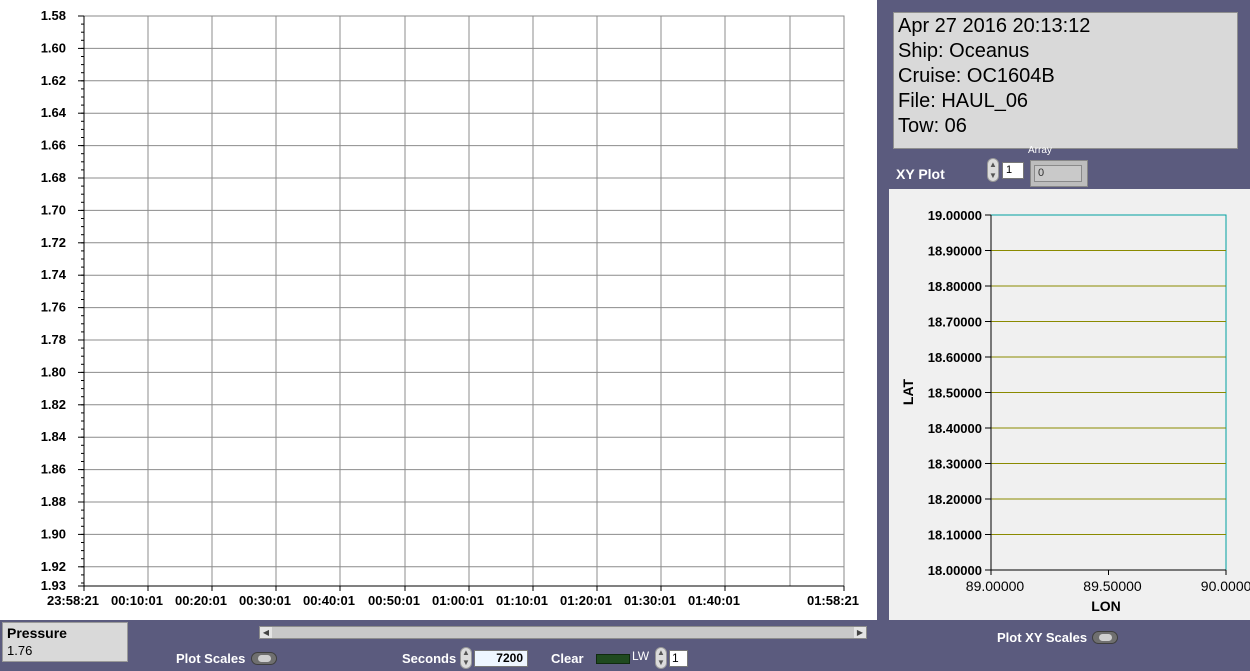  What do you see at coordinates (466, 658) in the screenshot?
I see `seconds-stepper: ▲ ▼` at bounding box center [466, 658].